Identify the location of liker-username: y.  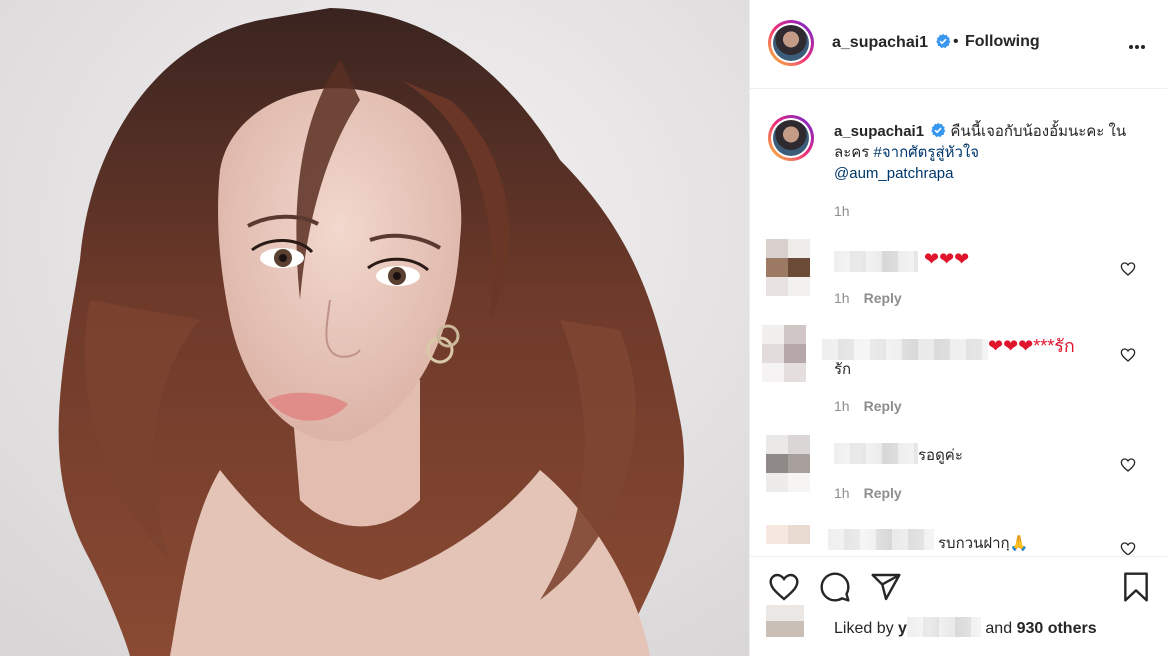
(902, 628).